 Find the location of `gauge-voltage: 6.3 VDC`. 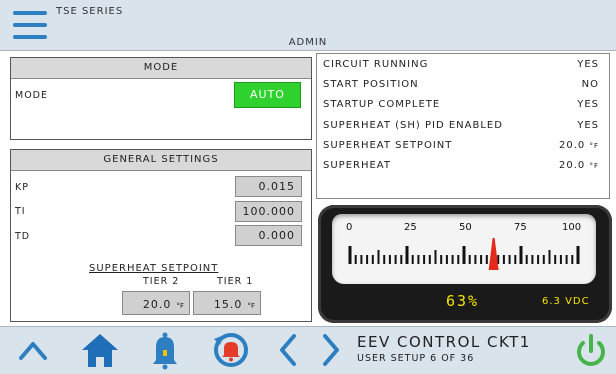

gauge-voltage: 6.3 VDC is located at coordinates (566, 301).